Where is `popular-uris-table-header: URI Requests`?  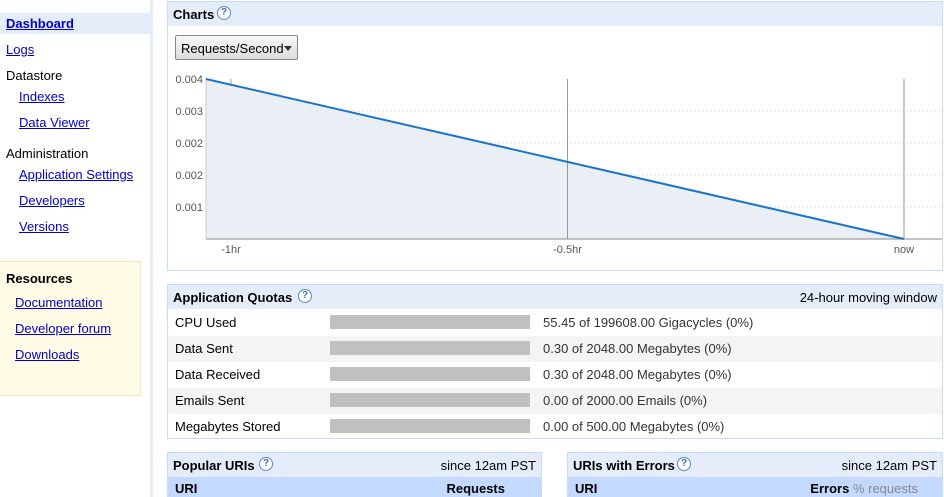
popular-uris-table-header: URI Requests is located at coordinates (354, 487).